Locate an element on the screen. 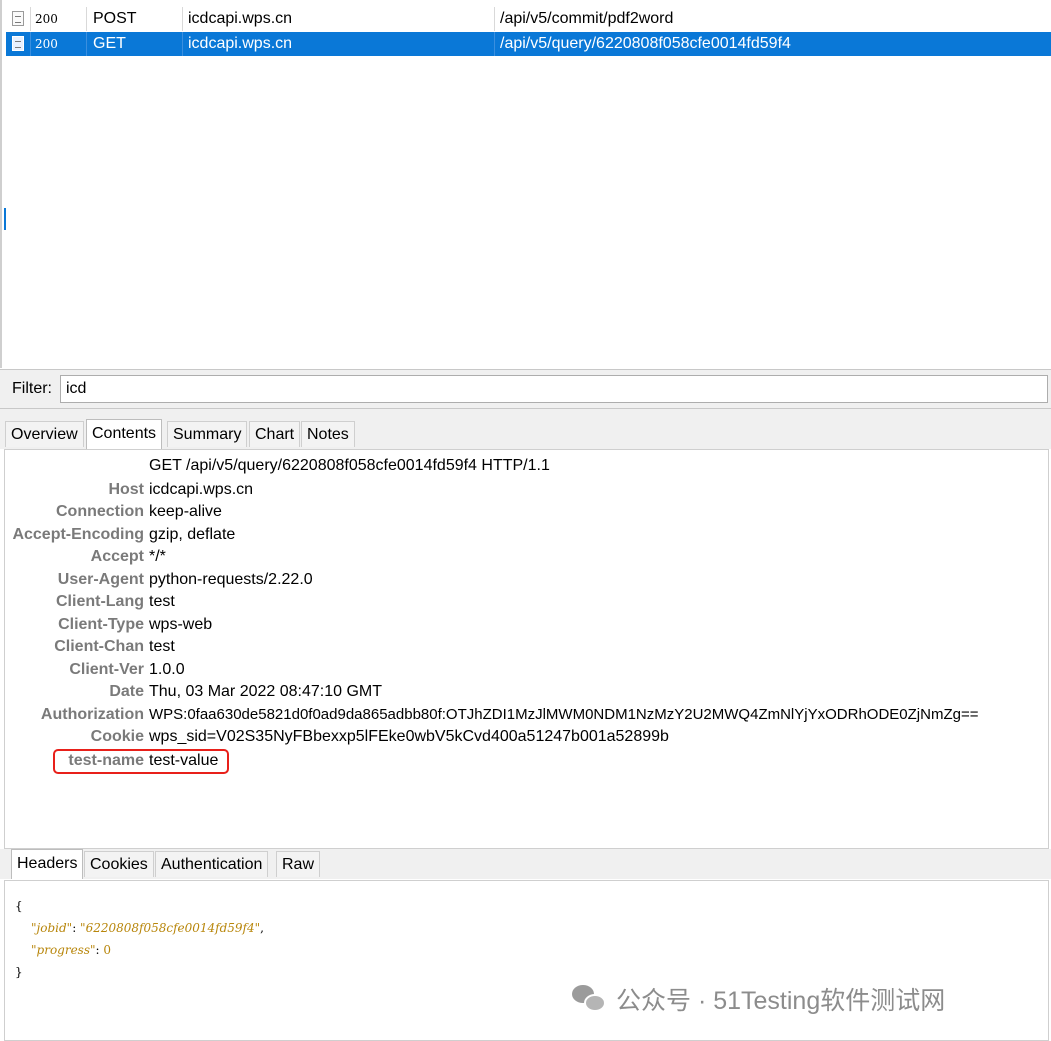  header-row: Accept-Encoding gzip, deflate is located at coordinates (525, 535).